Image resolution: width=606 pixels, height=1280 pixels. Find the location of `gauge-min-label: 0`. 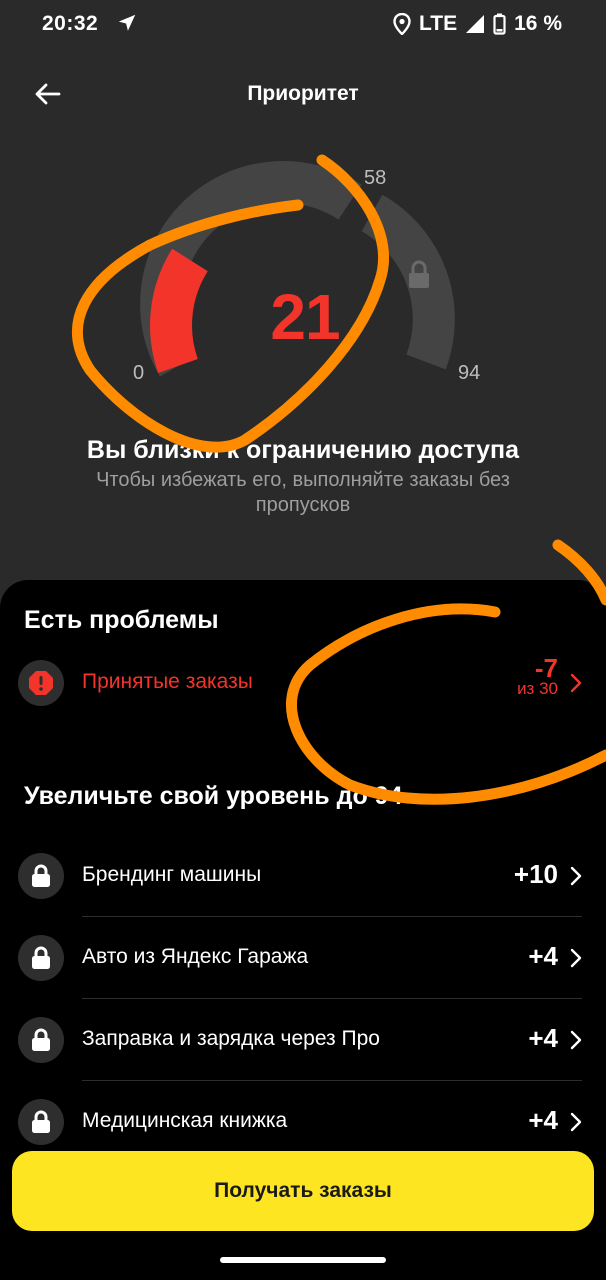

gauge-min-label: 0 is located at coordinates (139, 373).